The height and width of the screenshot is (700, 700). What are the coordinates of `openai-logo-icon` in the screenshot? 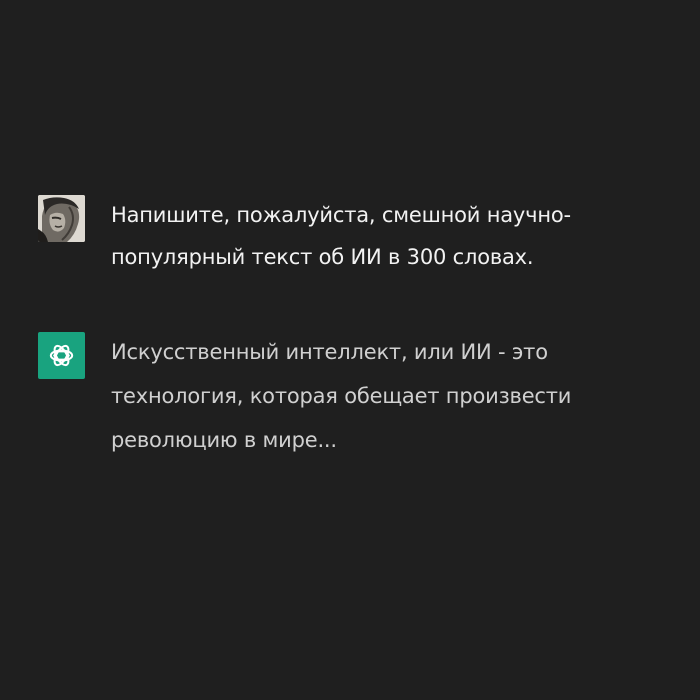 It's located at (61, 355).